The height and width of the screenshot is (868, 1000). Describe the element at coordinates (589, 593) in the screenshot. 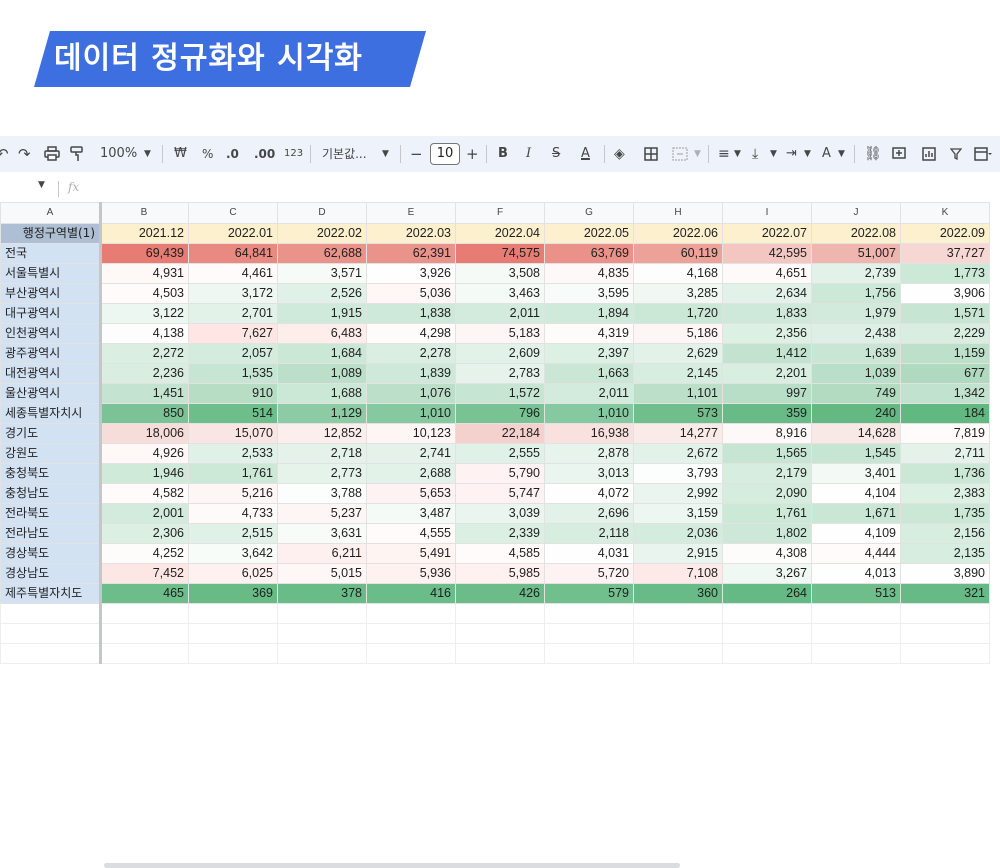

I see `value-cell: 579` at that location.